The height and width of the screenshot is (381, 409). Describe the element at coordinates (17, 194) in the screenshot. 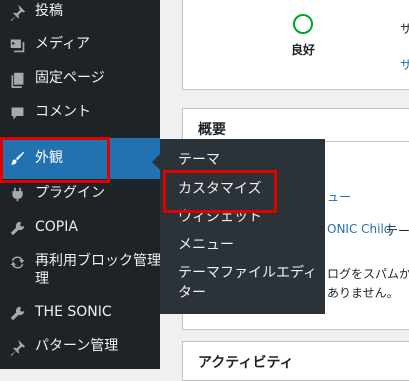

I see `plugin-icon` at that location.